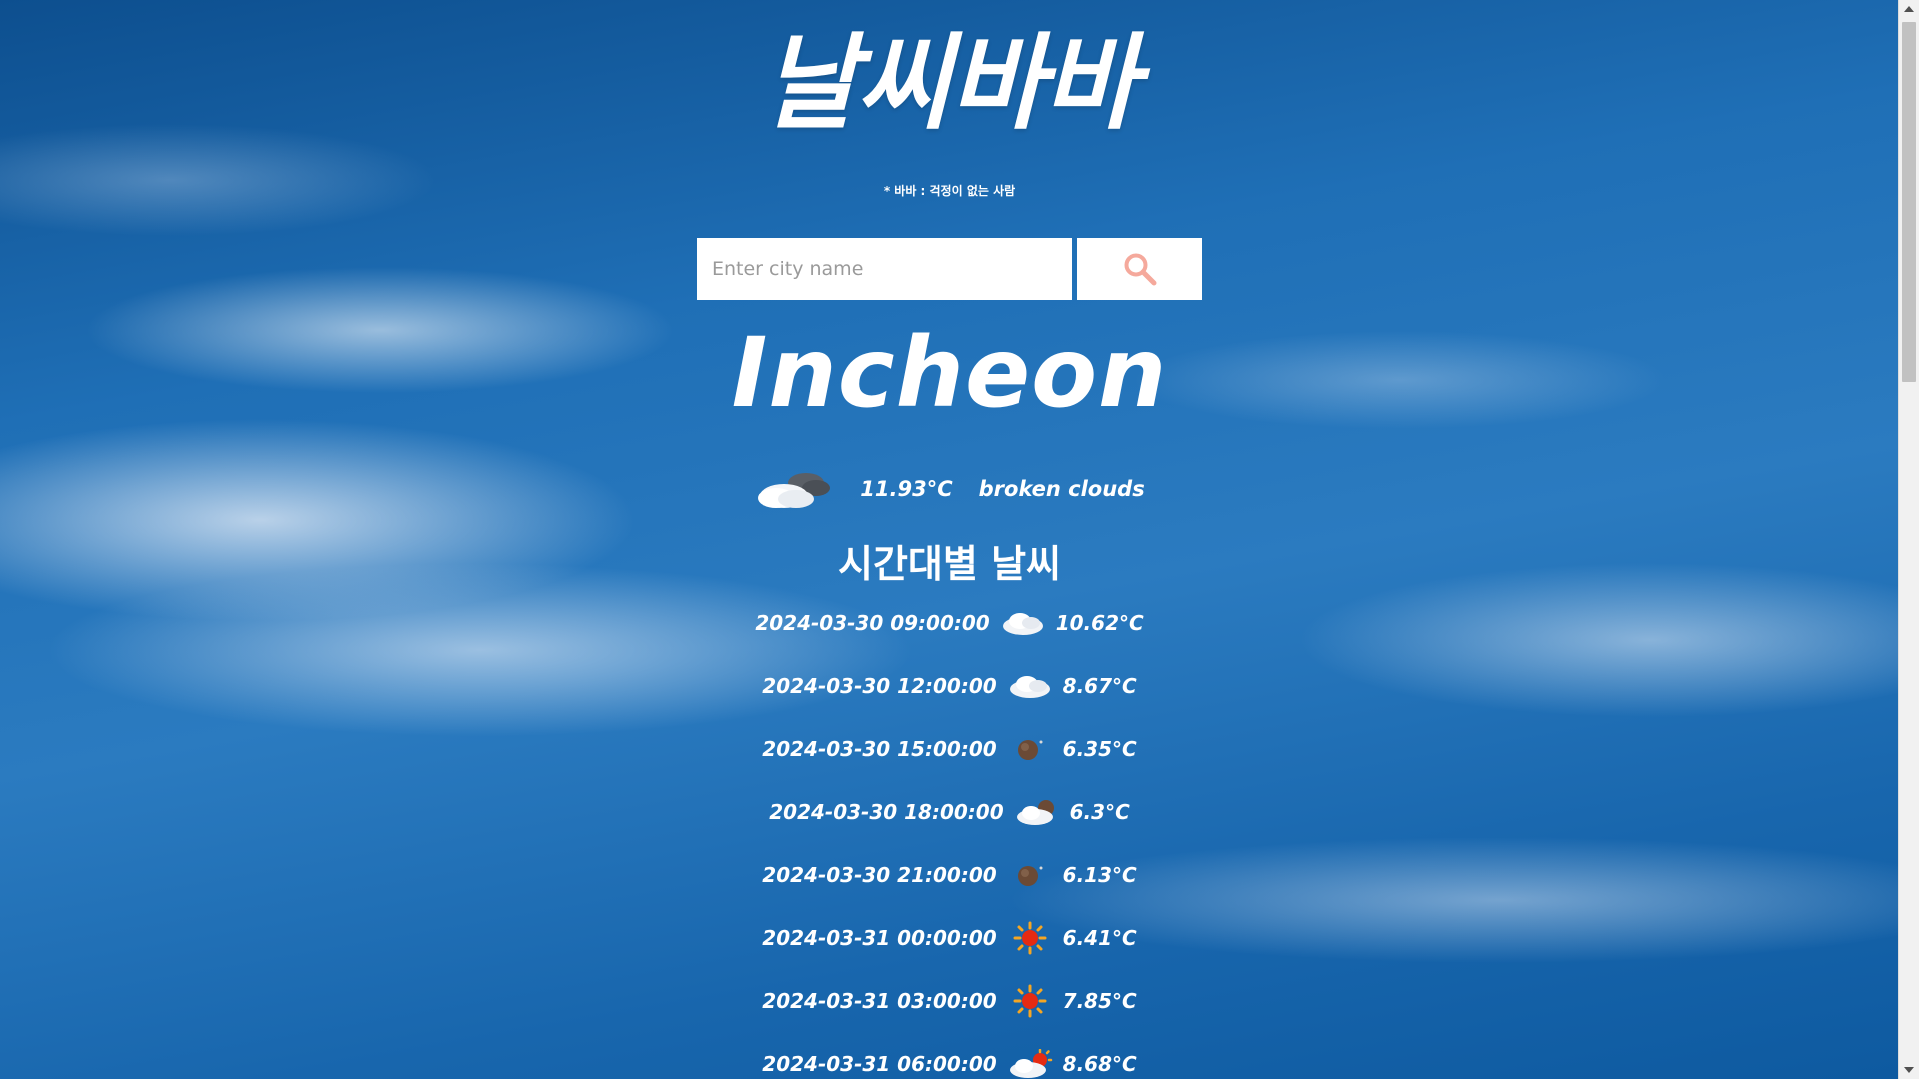 Image resolution: width=1919 pixels, height=1079 pixels. I want to click on search-bar, so click(949, 269).